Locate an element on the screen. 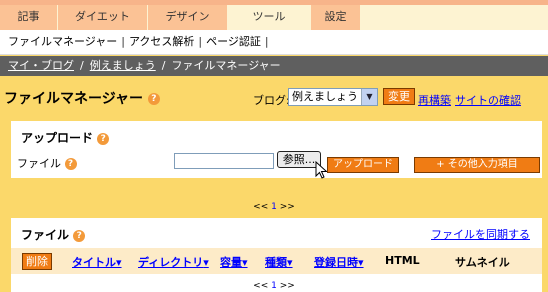 Image resolution: width=548 pixels, height=292 pixels. pager-bottom: << 1 >> is located at coordinates (274, 286).